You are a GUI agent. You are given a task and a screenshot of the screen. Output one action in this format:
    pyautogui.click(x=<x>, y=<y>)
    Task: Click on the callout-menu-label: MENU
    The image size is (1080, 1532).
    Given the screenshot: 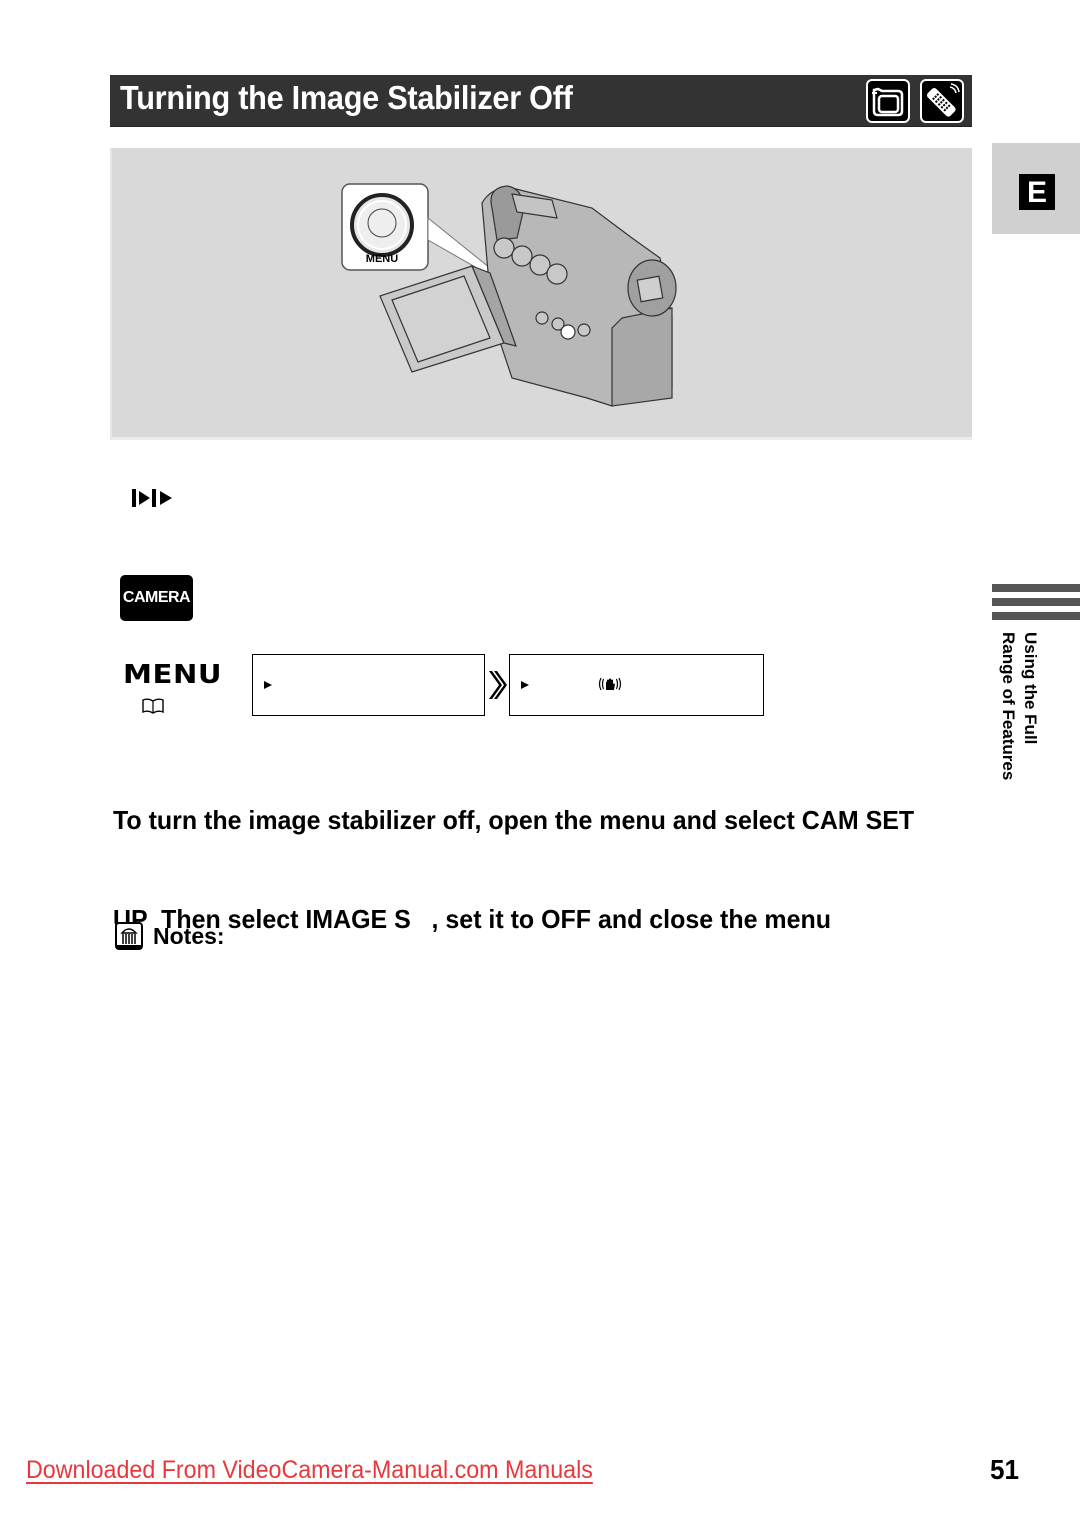 What is the action you would take?
    pyautogui.click(x=382, y=259)
    